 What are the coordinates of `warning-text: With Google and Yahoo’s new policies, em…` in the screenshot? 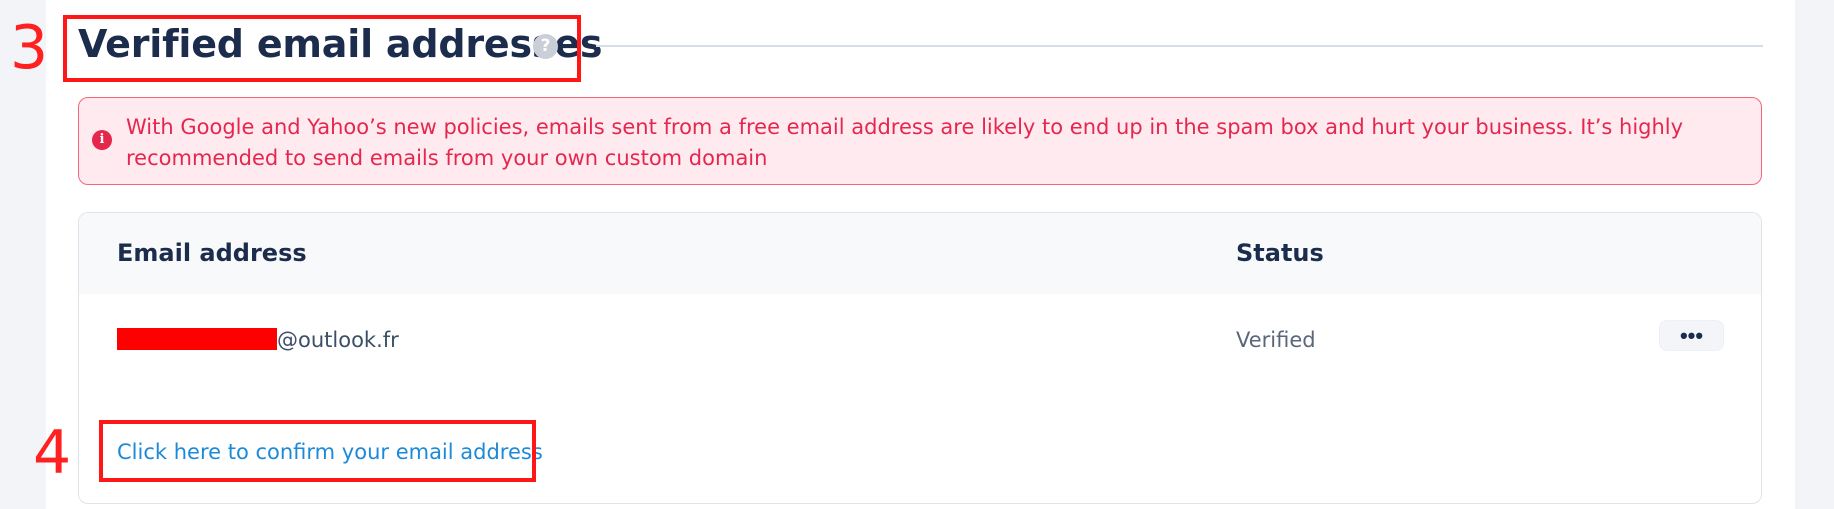 It's located at (905, 142).